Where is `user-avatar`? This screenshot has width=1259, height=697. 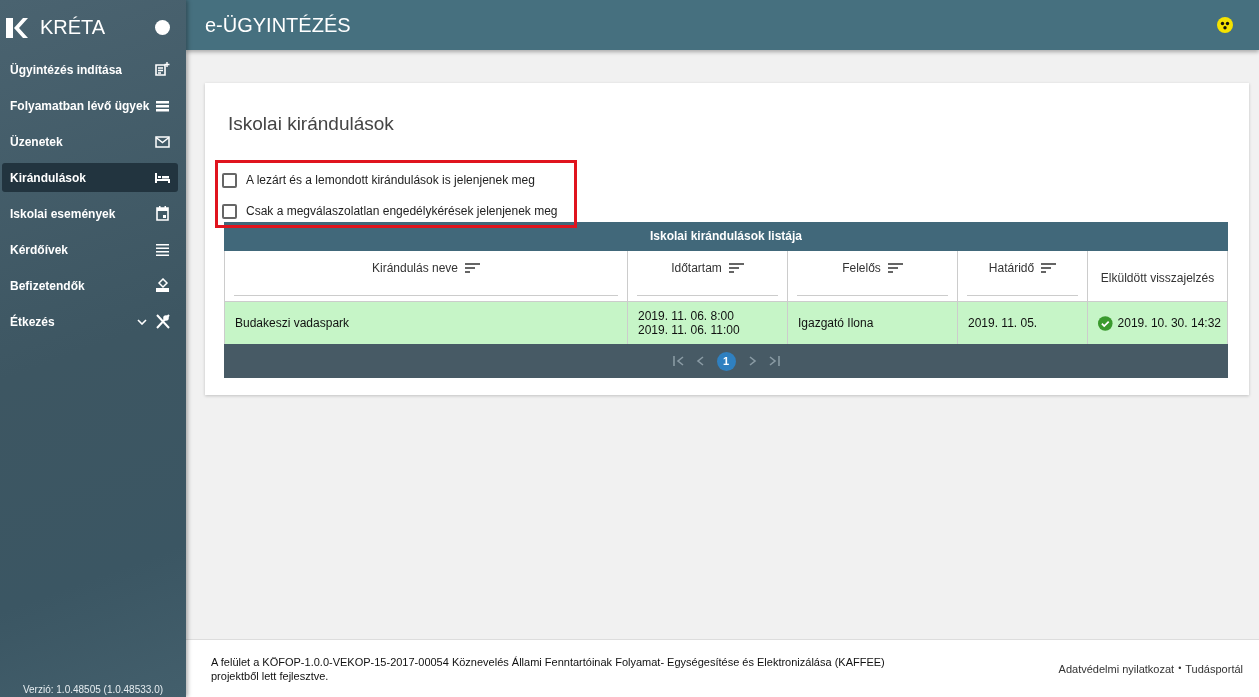 user-avatar is located at coordinates (162, 27).